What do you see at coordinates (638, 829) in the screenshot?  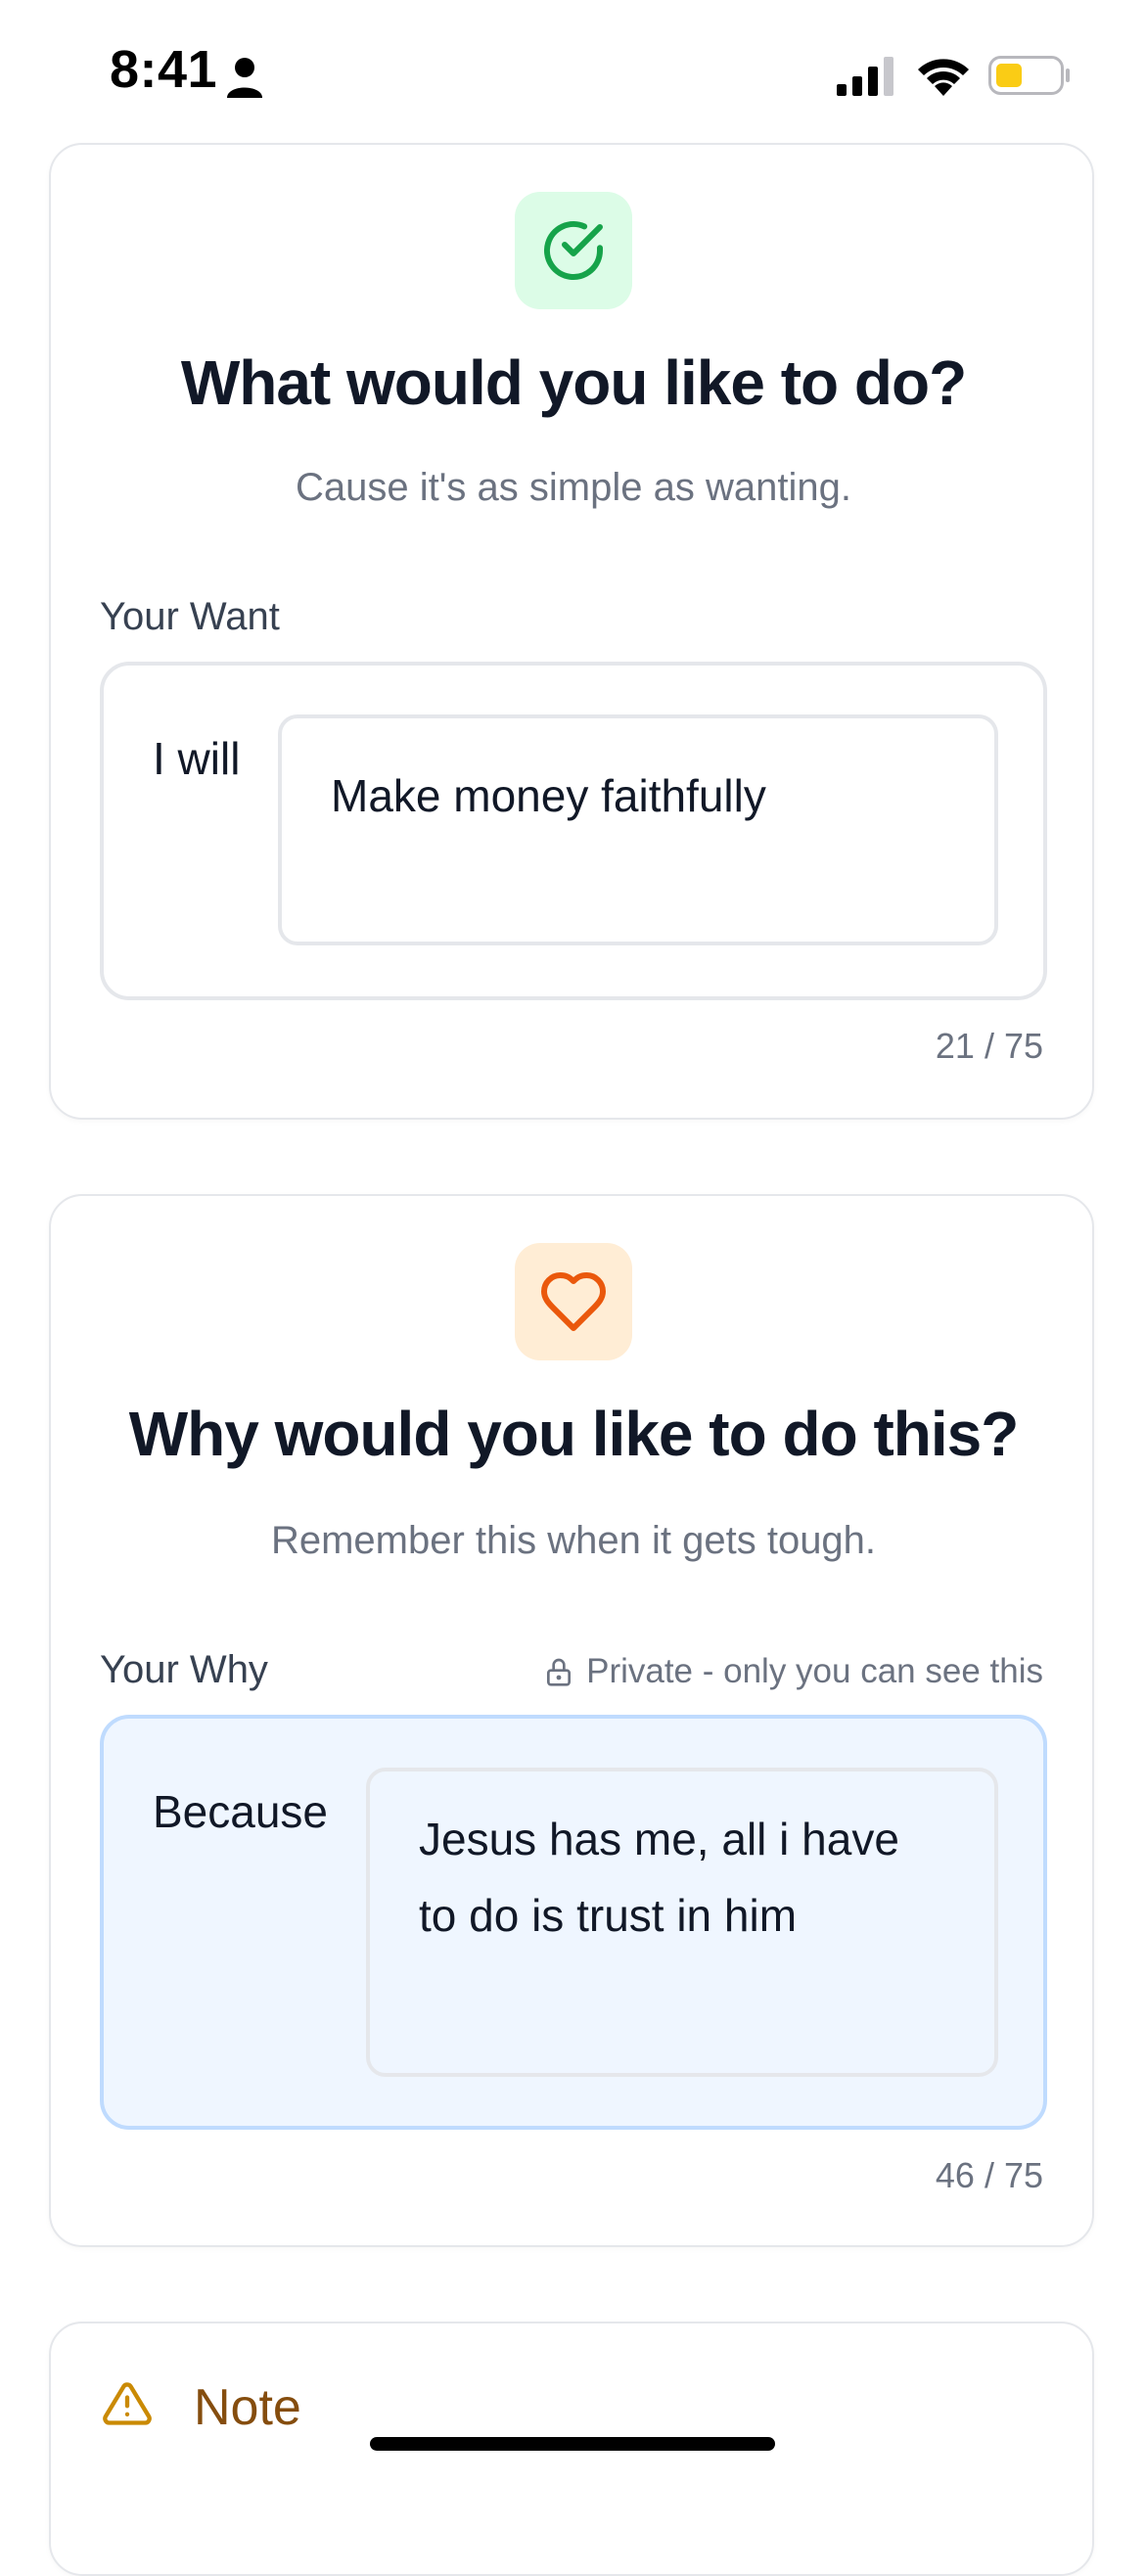 I see `want-input: Make money faithfully` at bounding box center [638, 829].